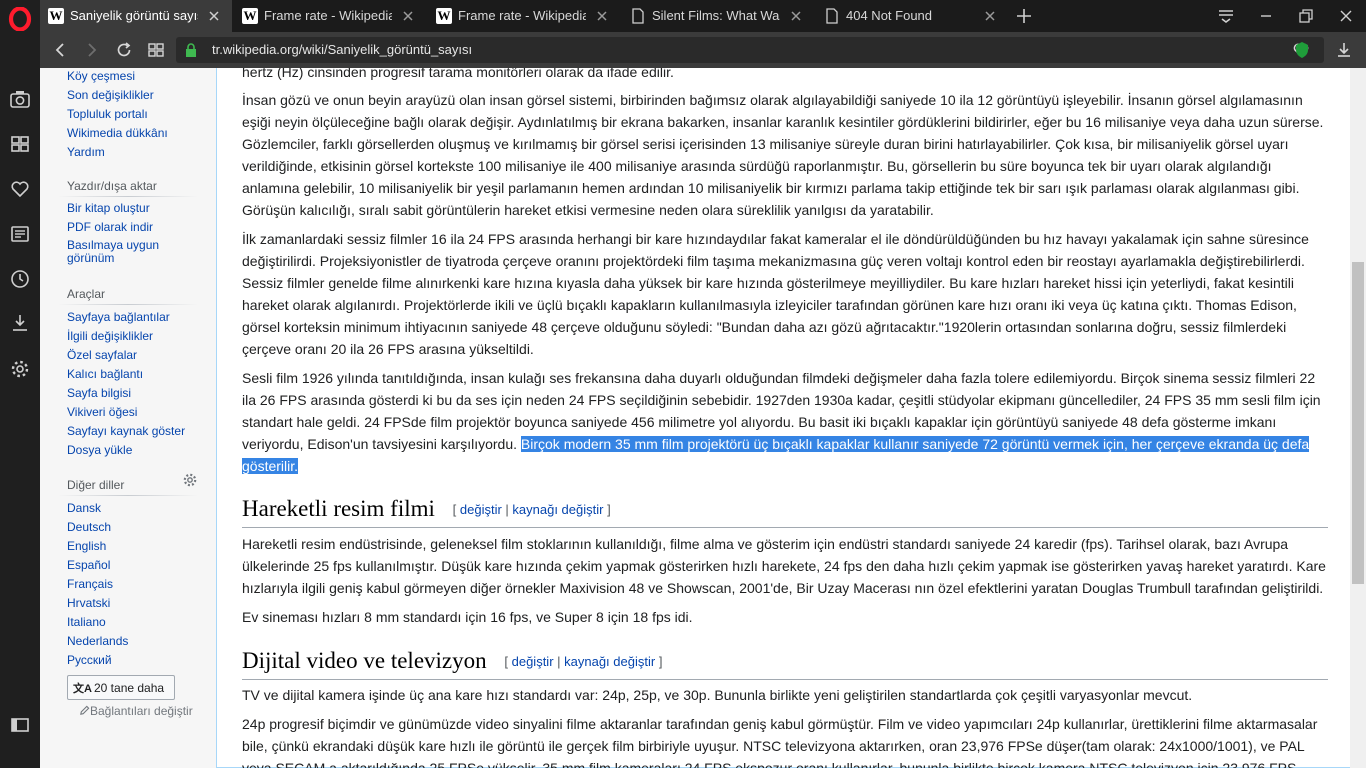  What do you see at coordinates (20, 19) in the screenshot?
I see `opera-logo-icon` at bounding box center [20, 19].